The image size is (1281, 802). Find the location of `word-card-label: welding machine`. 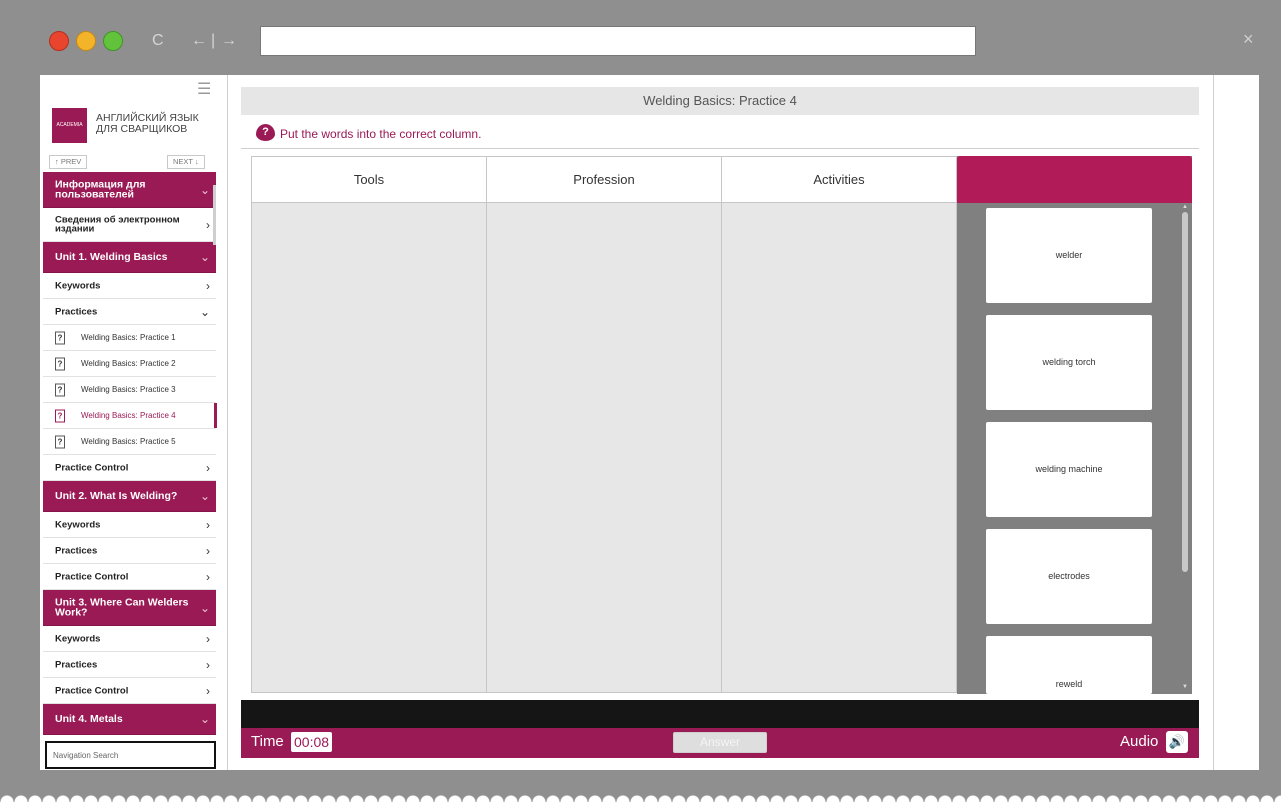

word-card-label: welding machine is located at coordinates (1069, 469).